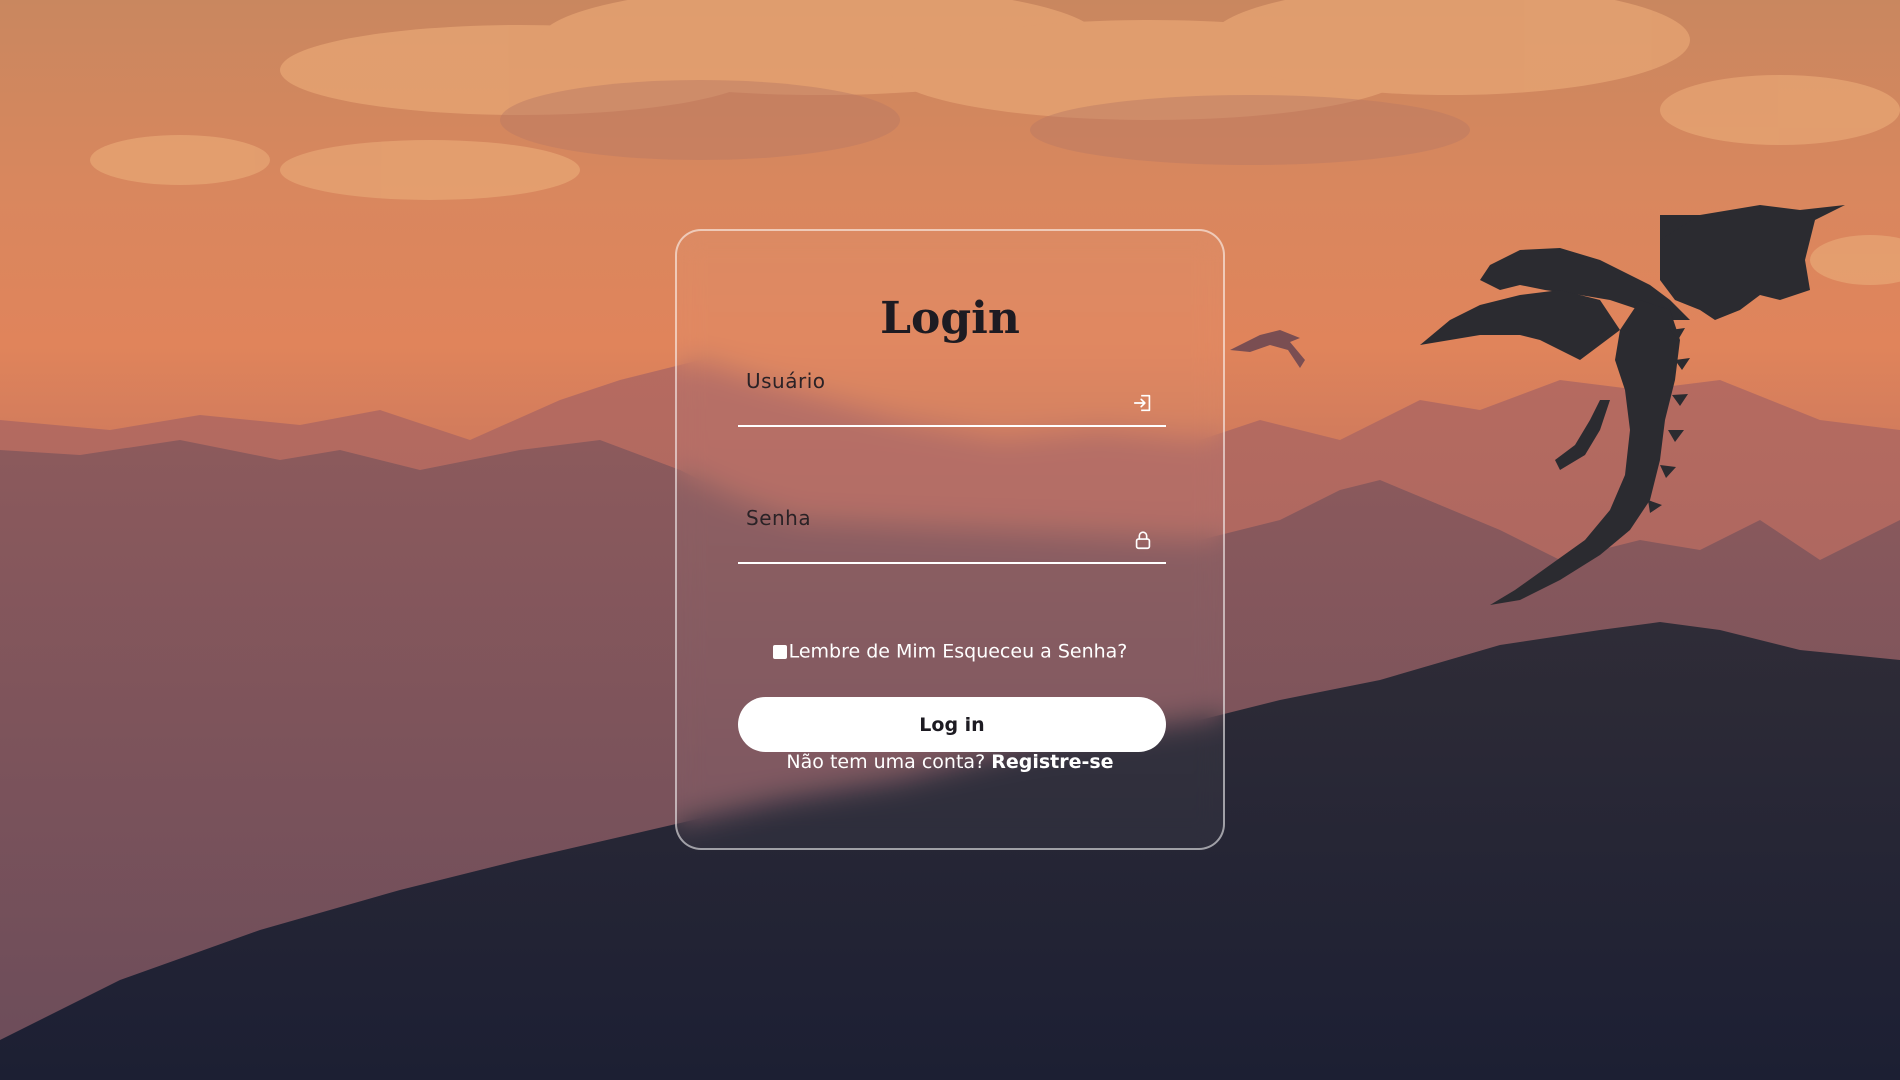 This screenshot has width=1900, height=1080. What do you see at coordinates (1267, 349) in the screenshot?
I see `distant-dragon` at bounding box center [1267, 349].